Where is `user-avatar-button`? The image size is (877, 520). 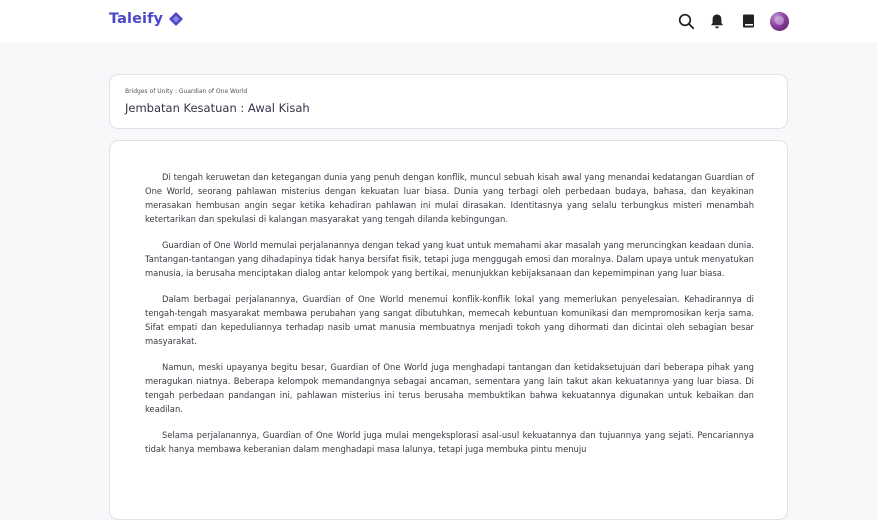
user-avatar-button is located at coordinates (779, 21).